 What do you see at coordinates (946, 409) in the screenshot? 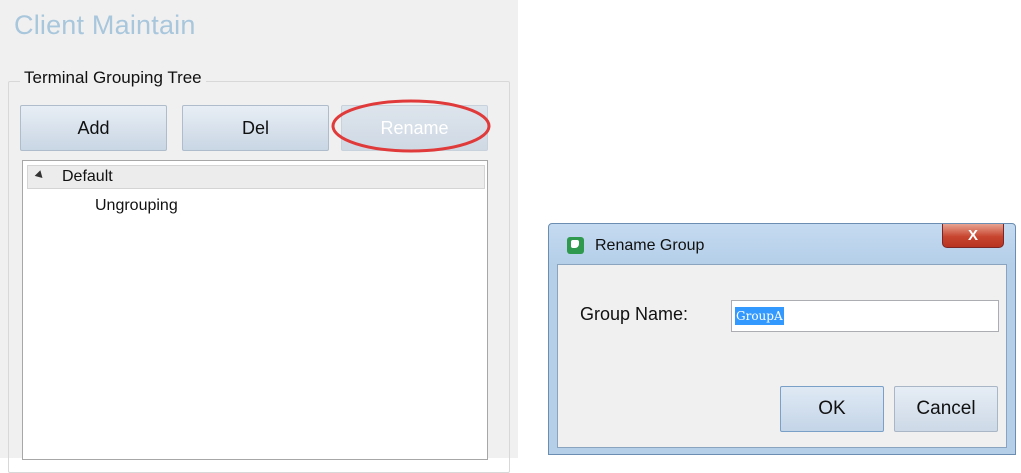
I see `cancel-button: Cancel` at bounding box center [946, 409].